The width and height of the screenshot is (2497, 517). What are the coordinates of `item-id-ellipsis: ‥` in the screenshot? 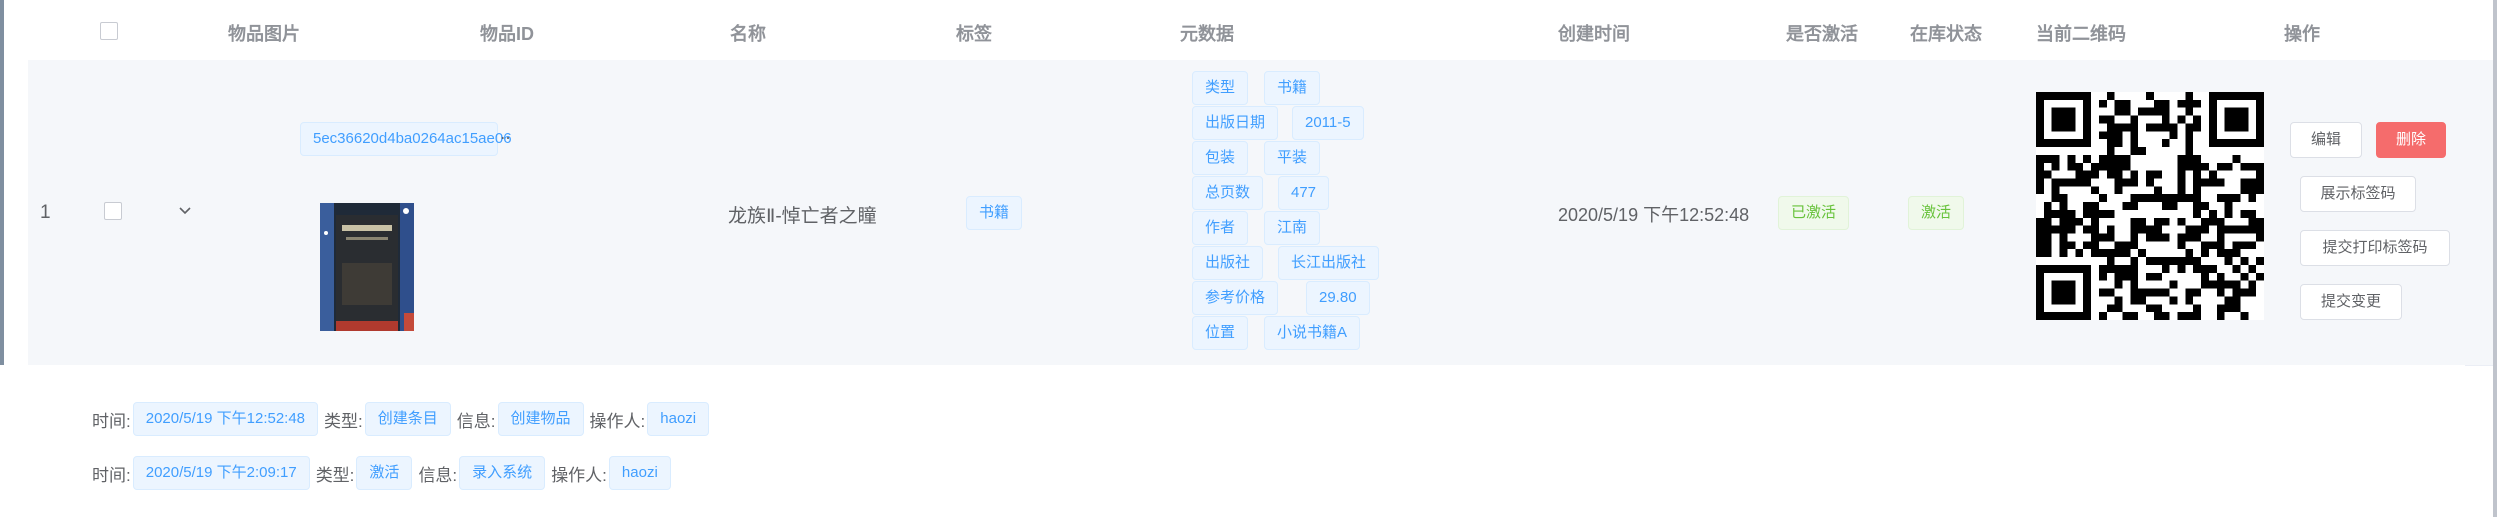 It's located at (505, 134).